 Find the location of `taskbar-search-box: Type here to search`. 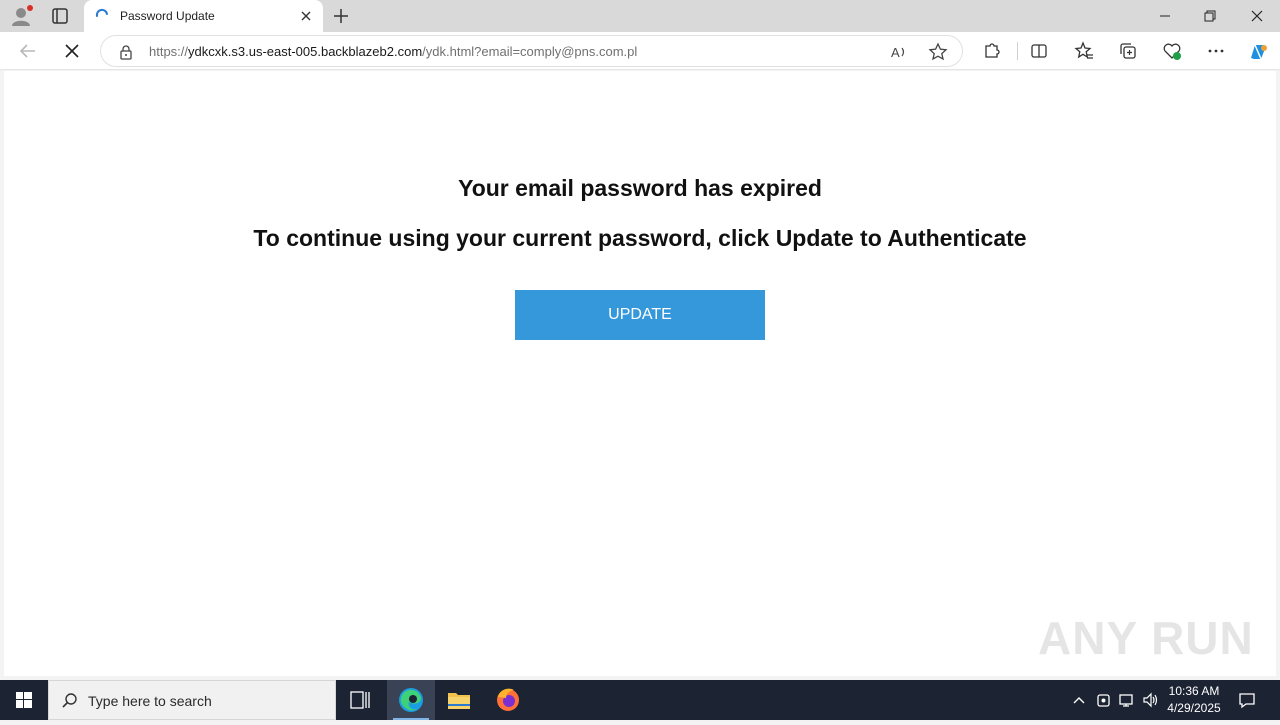

taskbar-search-box: Type here to search is located at coordinates (192, 700).